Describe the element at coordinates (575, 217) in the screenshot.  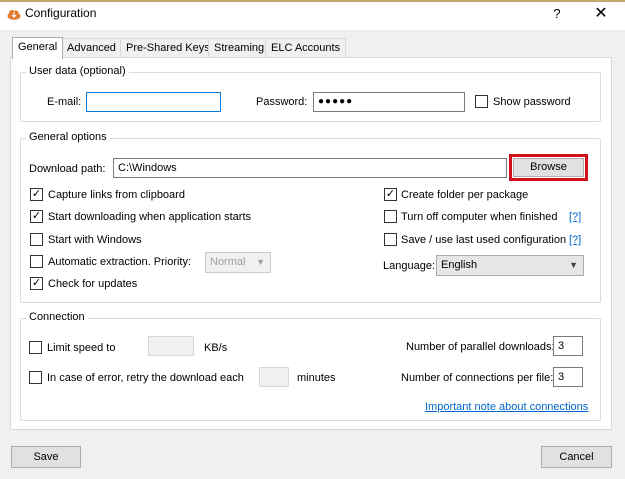
I see `turn-off-help-link: [?]` at that location.